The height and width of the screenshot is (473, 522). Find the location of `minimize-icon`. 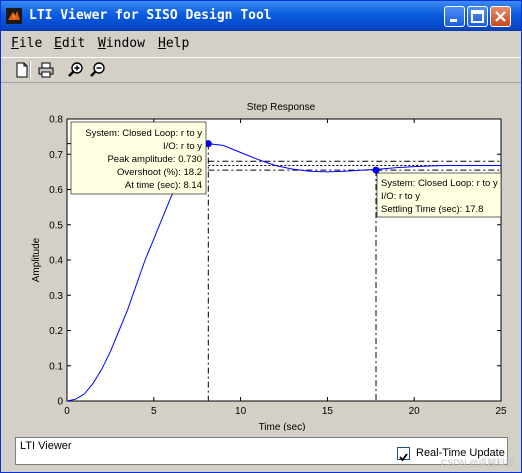

minimize-icon is located at coordinates (453, 20).